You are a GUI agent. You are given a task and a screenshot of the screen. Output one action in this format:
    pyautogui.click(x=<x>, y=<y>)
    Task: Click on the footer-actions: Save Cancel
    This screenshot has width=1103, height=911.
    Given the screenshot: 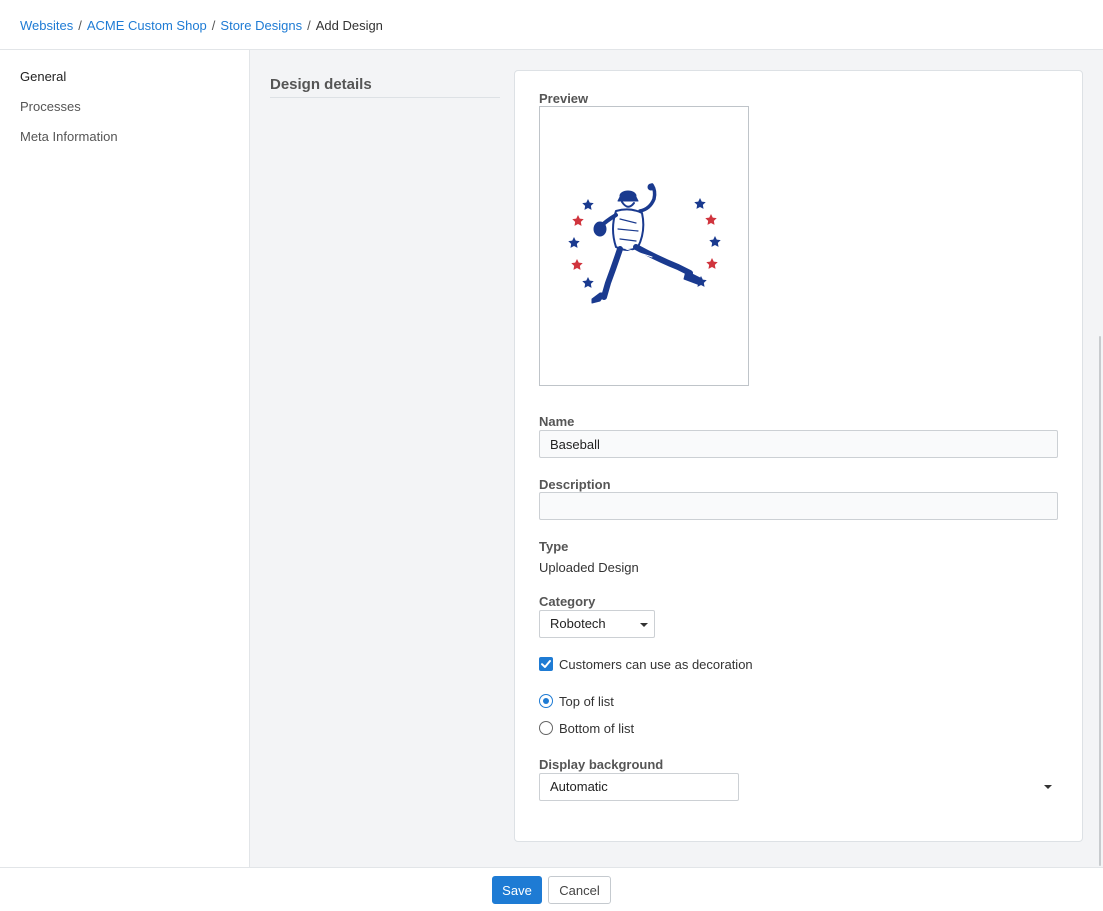 What is the action you would take?
    pyautogui.click(x=551, y=889)
    